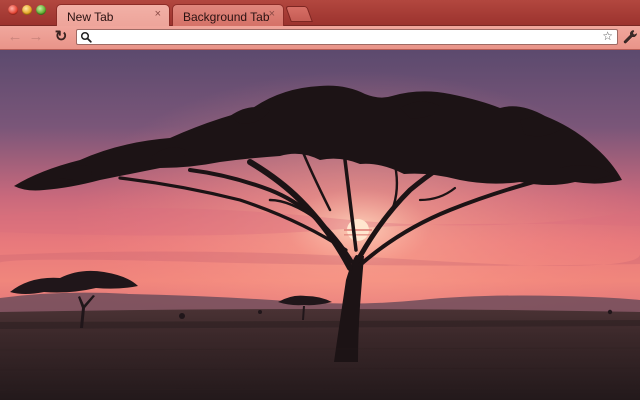 Image resolution: width=640 pixels, height=400 pixels. I want to click on forward-arrow-icon: →, so click(36, 37).